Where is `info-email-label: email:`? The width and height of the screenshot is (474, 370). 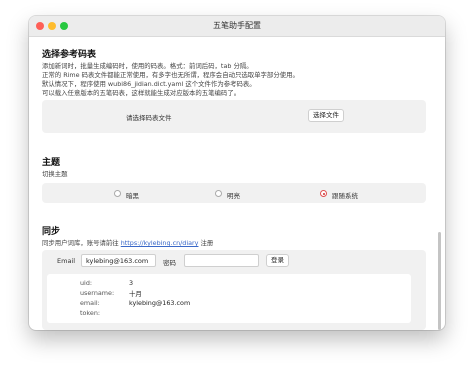
info-email-label: email: is located at coordinates (90, 303).